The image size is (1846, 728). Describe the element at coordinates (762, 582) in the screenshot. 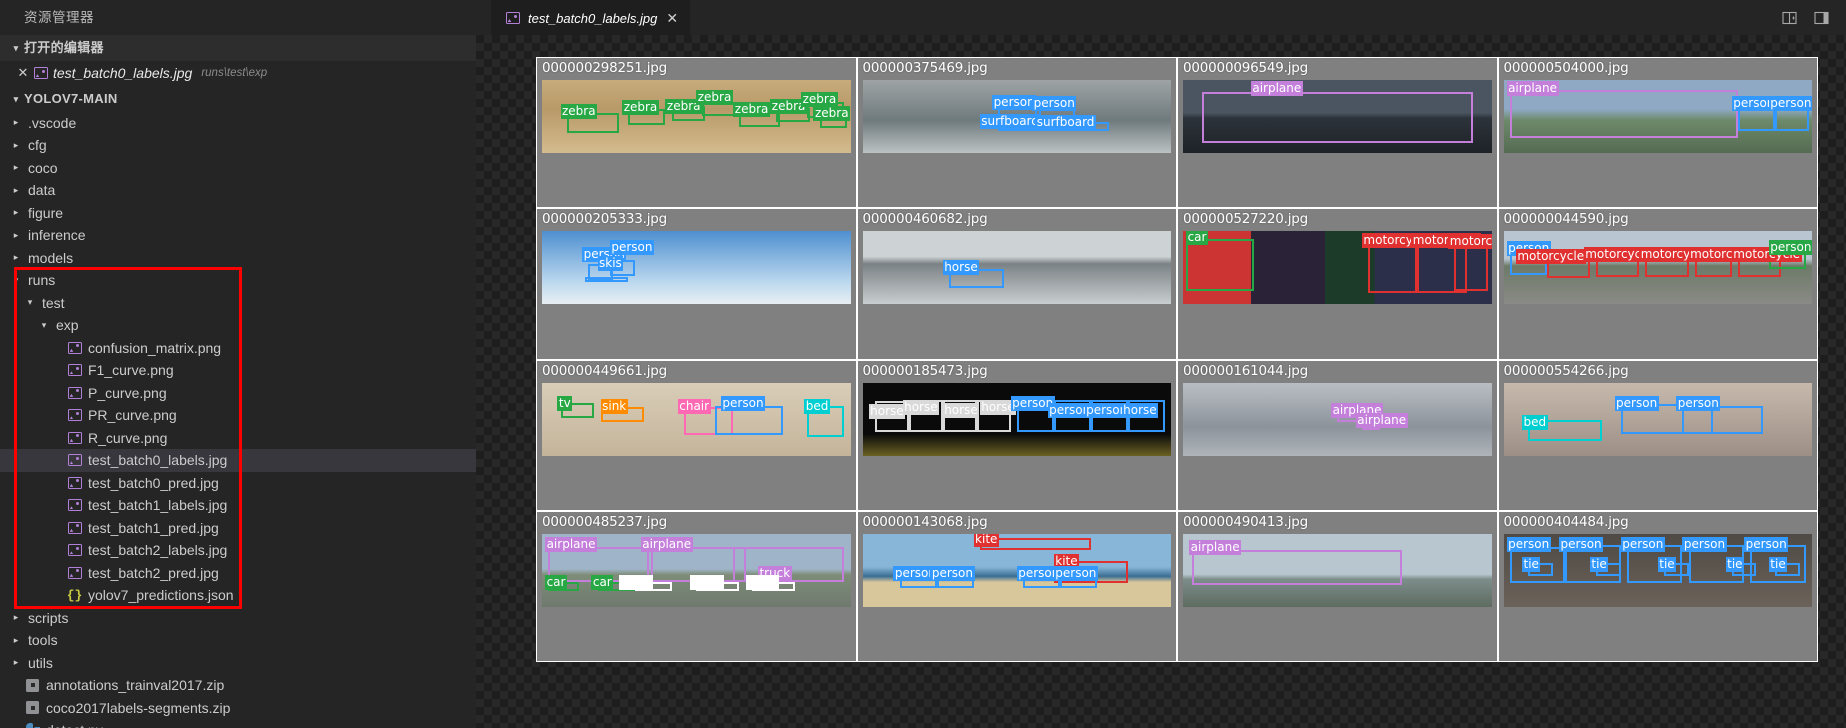

I see `detection-label: truck` at that location.